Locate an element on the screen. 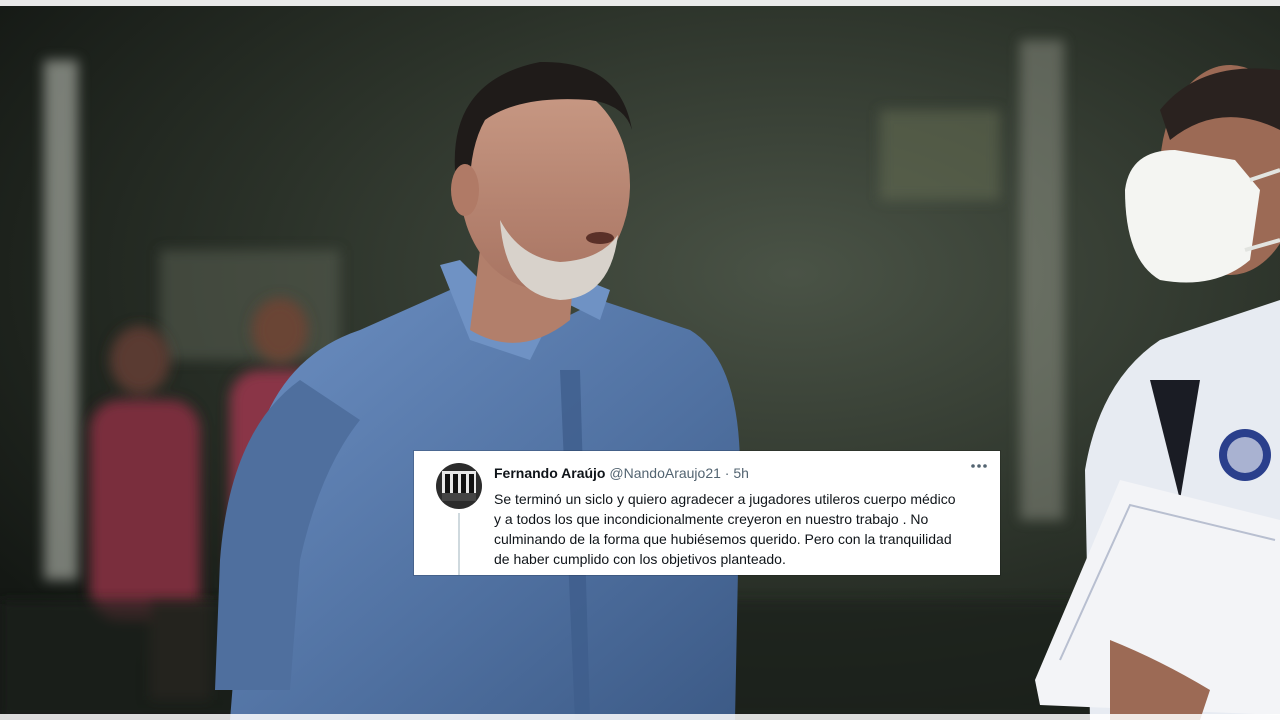 This screenshot has height=720, width=1280. author-name: Fernando Araújo is located at coordinates (550, 473).